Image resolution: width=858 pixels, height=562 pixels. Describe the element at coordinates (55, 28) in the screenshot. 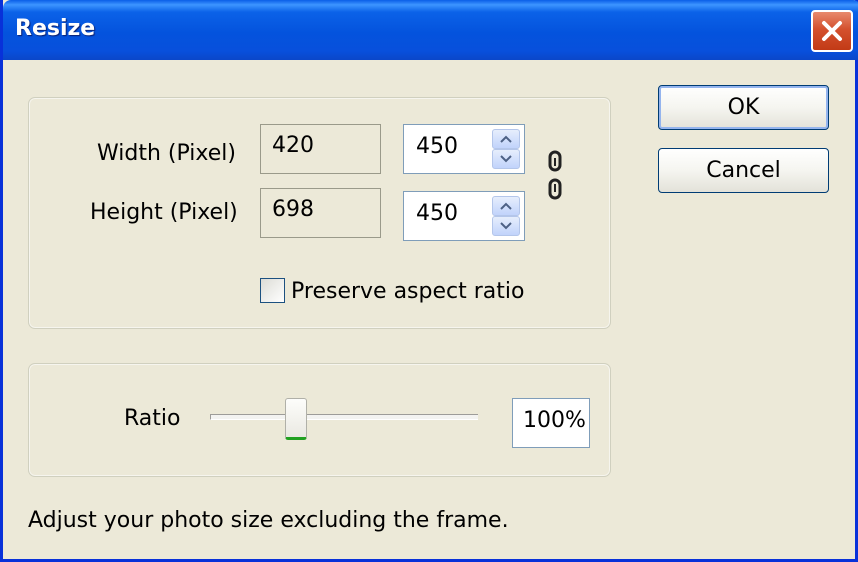

I see `window-title: Resize` at that location.